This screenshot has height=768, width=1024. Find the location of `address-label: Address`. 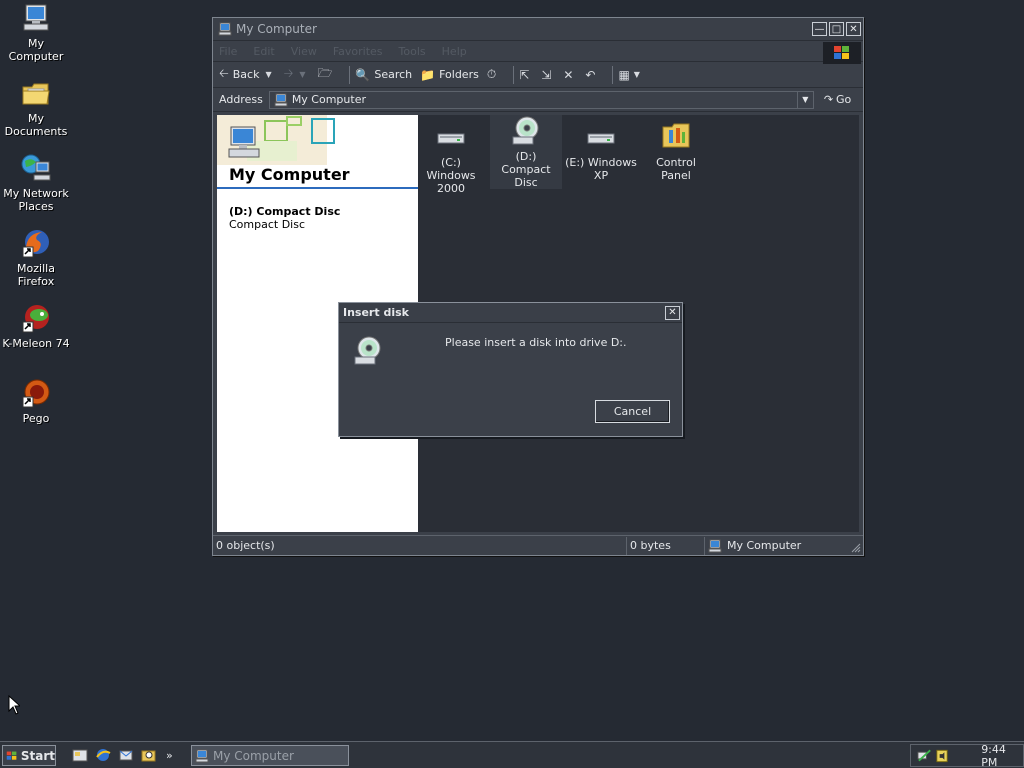

address-label: Address is located at coordinates (241, 99).